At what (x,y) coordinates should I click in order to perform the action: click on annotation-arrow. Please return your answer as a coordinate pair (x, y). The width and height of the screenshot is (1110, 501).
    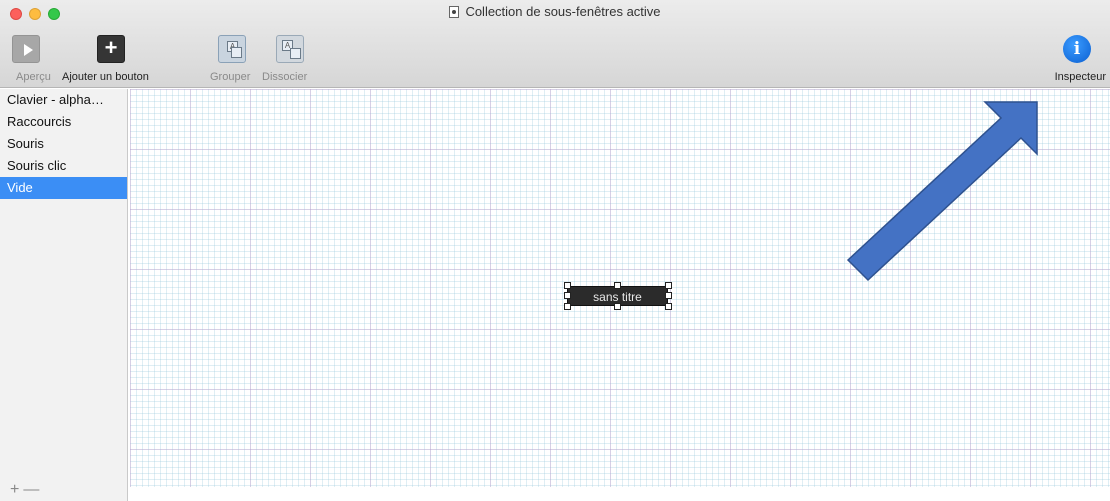
    Looking at the image, I should click on (942, 191).